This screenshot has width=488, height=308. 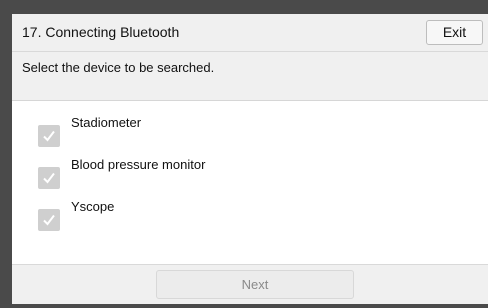 What do you see at coordinates (118, 67) in the screenshot?
I see `instruction-text: Select the device to be searched.` at bounding box center [118, 67].